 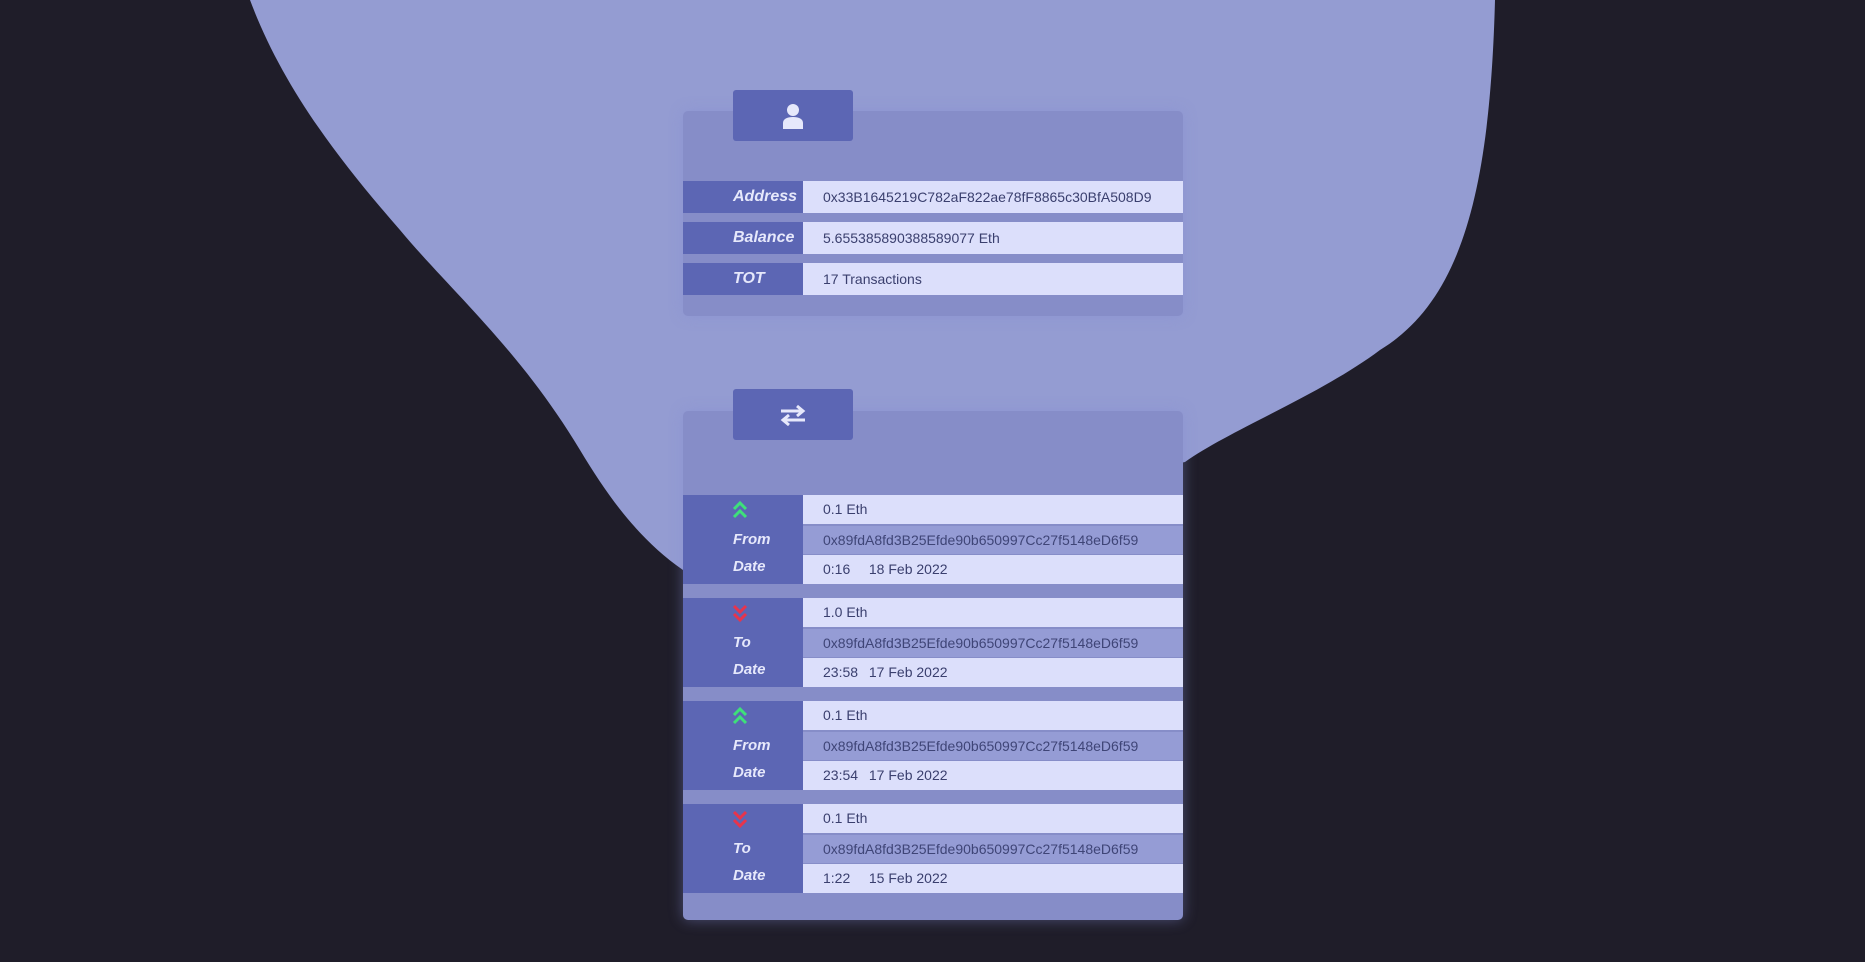 I want to click on balance-value: 5.655385890388589077 Eth, so click(x=993, y=238).